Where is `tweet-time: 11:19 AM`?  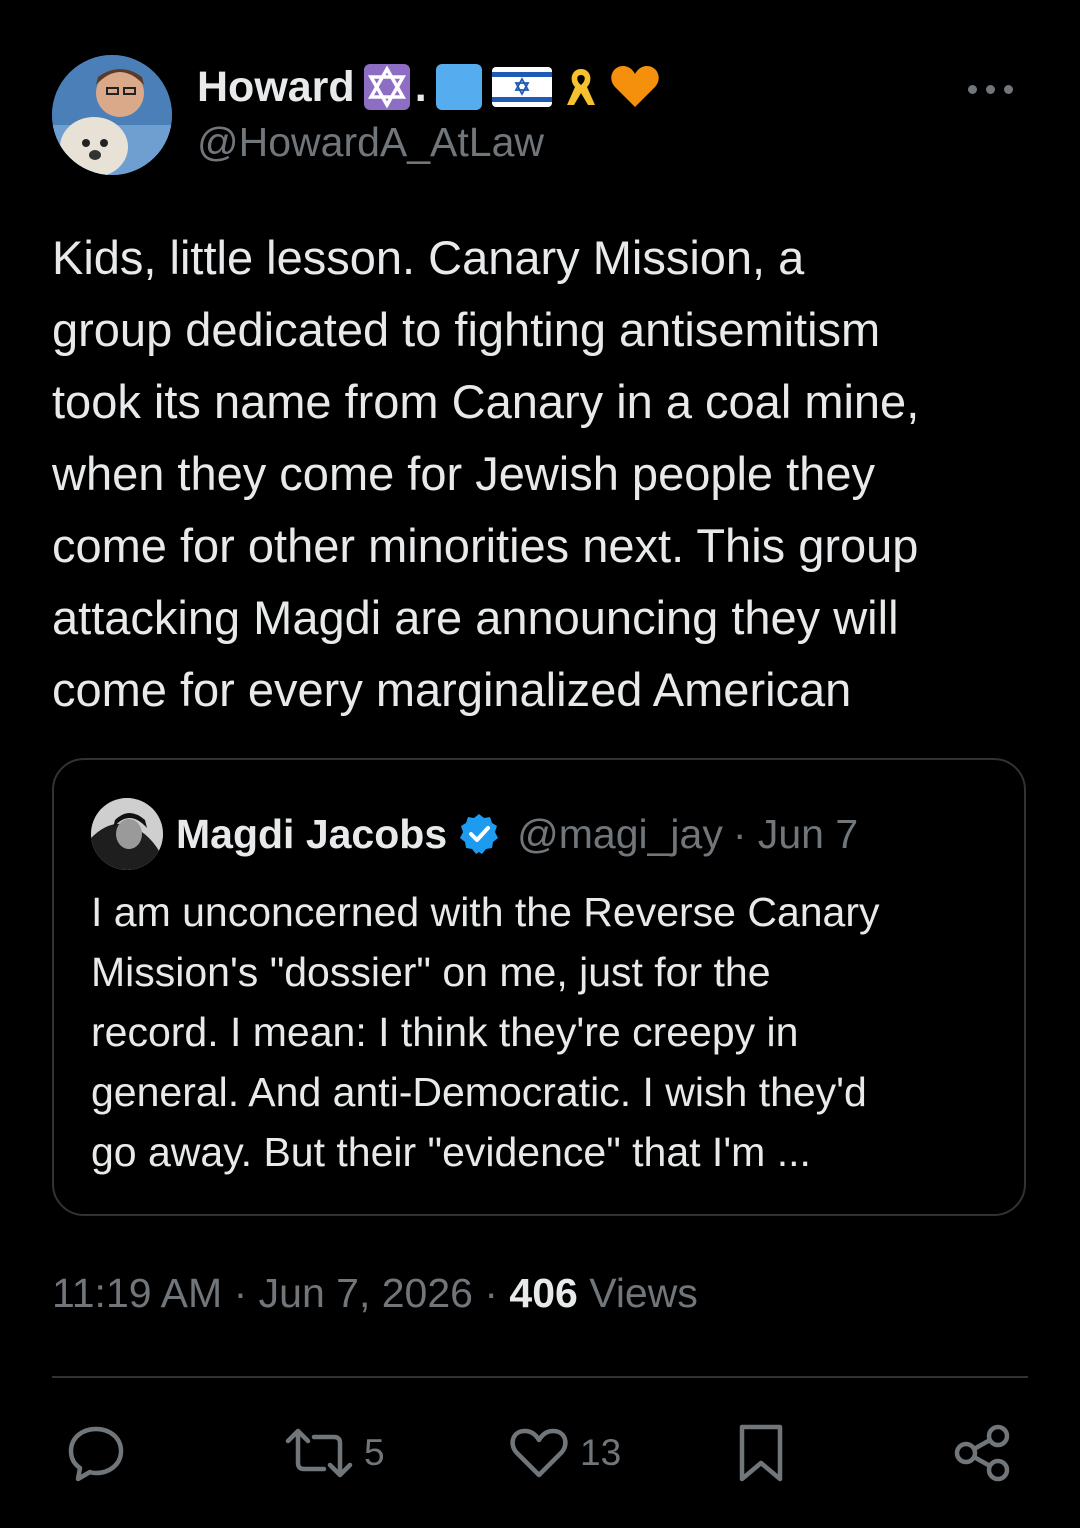
tweet-time: 11:19 AM is located at coordinates (137, 1293).